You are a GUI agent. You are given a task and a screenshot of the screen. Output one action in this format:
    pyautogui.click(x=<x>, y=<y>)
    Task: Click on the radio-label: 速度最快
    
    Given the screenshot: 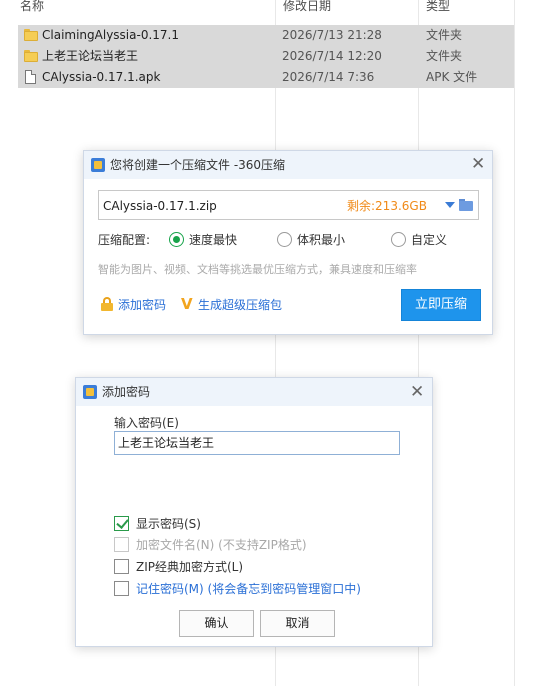 What is the action you would take?
    pyautogui.click(x=213, y=240)
    